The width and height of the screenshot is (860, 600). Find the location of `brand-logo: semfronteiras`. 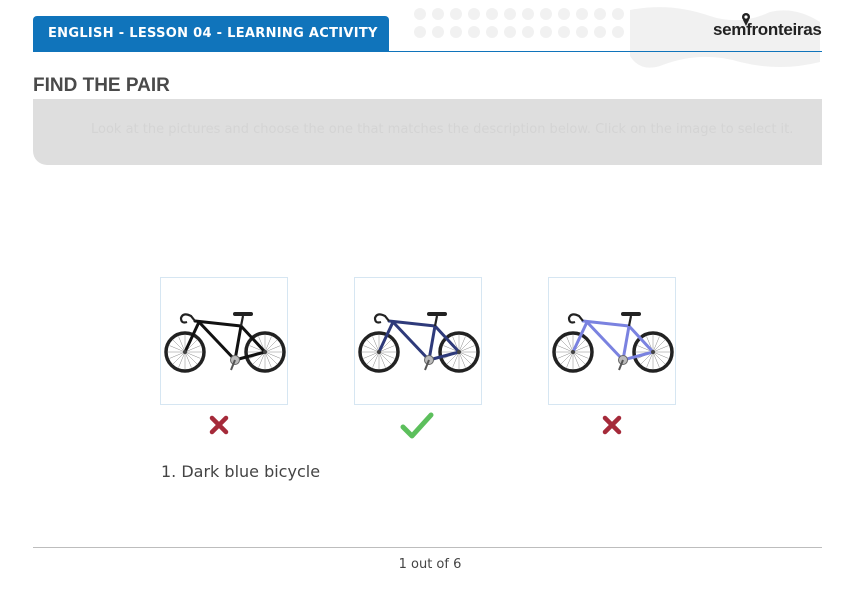

brand-logo: semfronteiras is located at coordinates (769, 27).